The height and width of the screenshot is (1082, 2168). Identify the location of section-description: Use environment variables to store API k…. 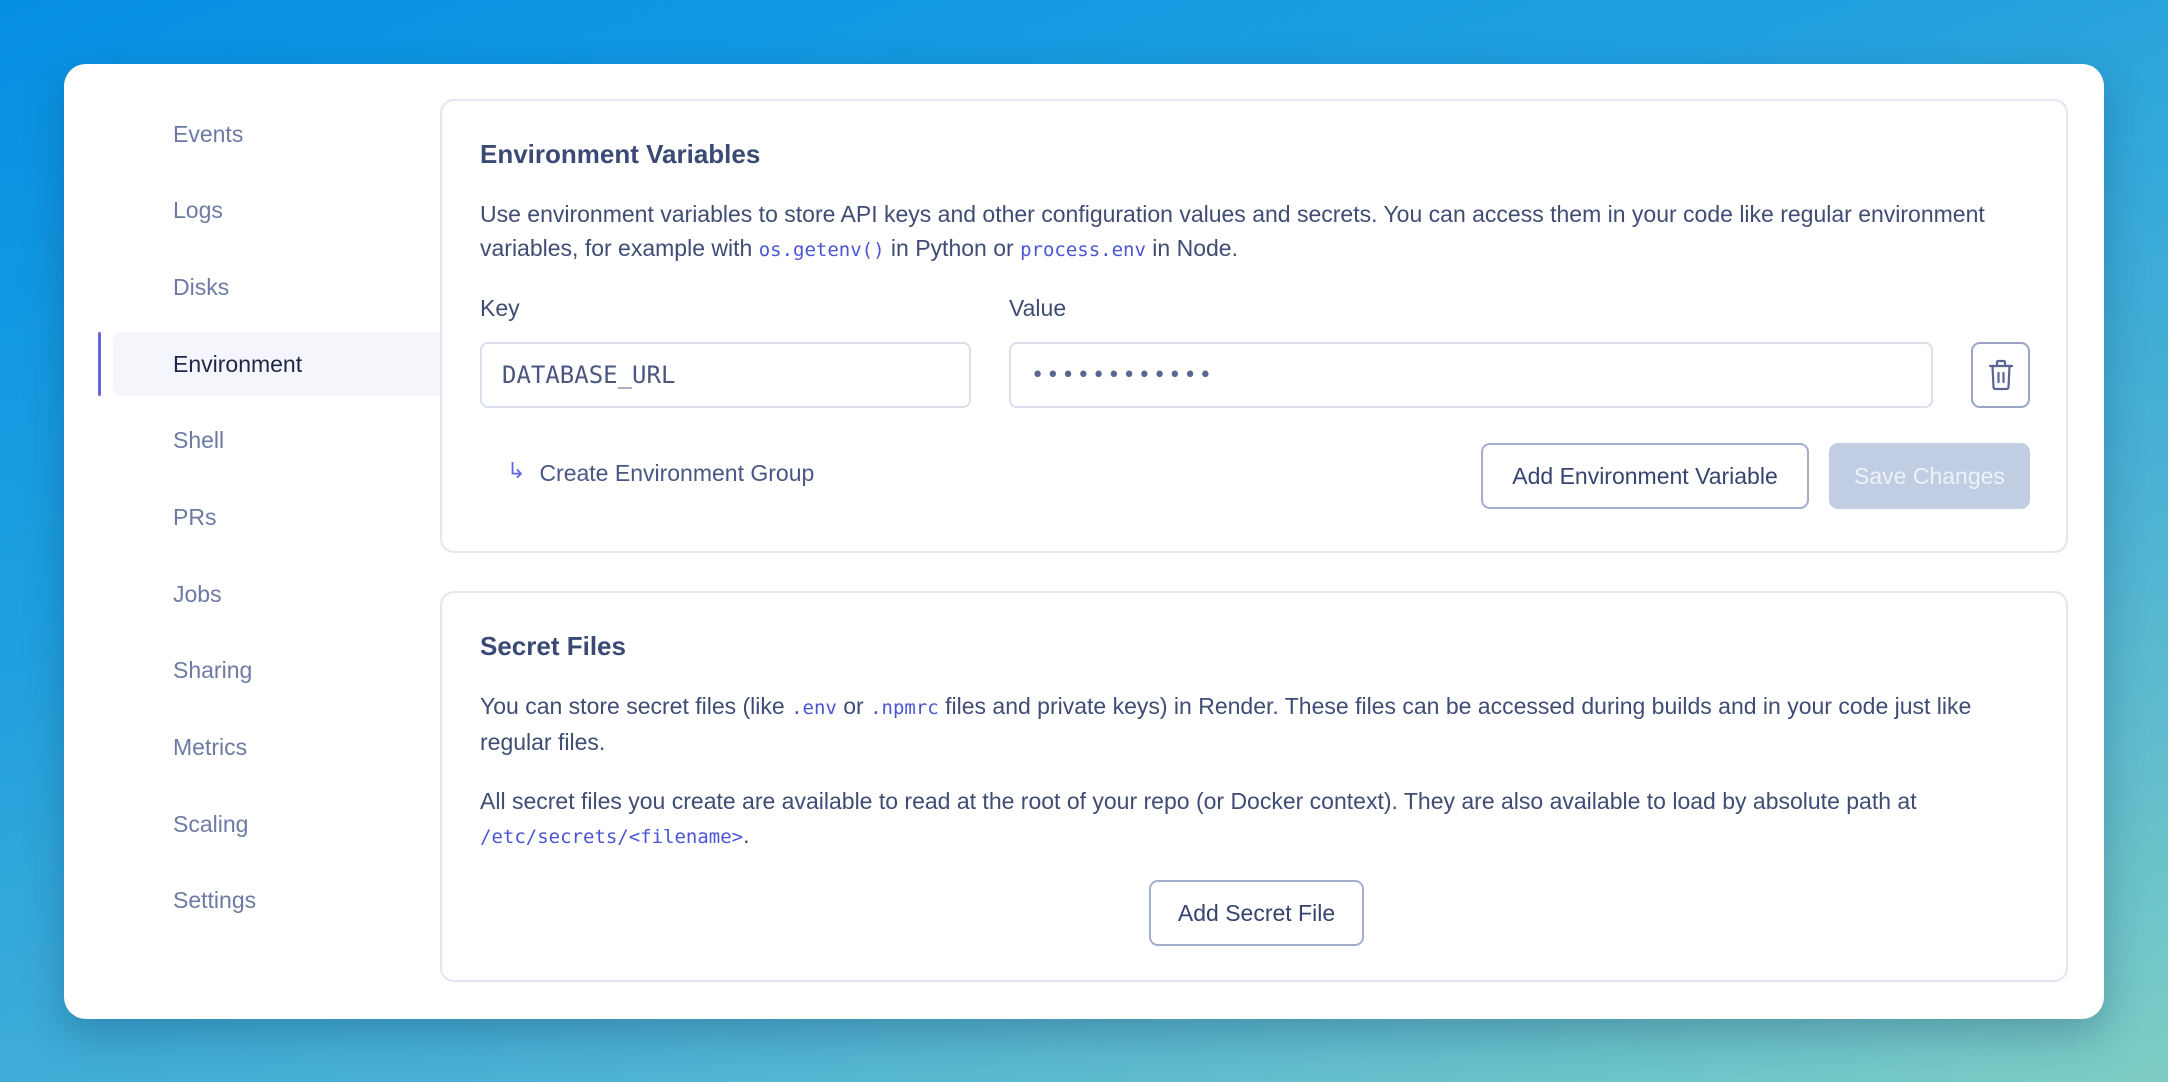
(1260, 232).